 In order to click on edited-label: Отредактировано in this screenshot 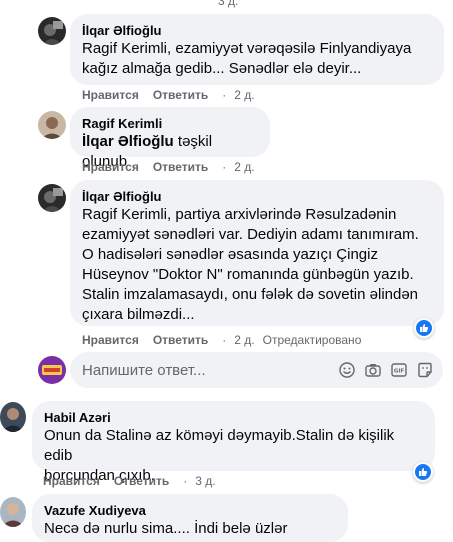, I will do `click(312, 340)`.